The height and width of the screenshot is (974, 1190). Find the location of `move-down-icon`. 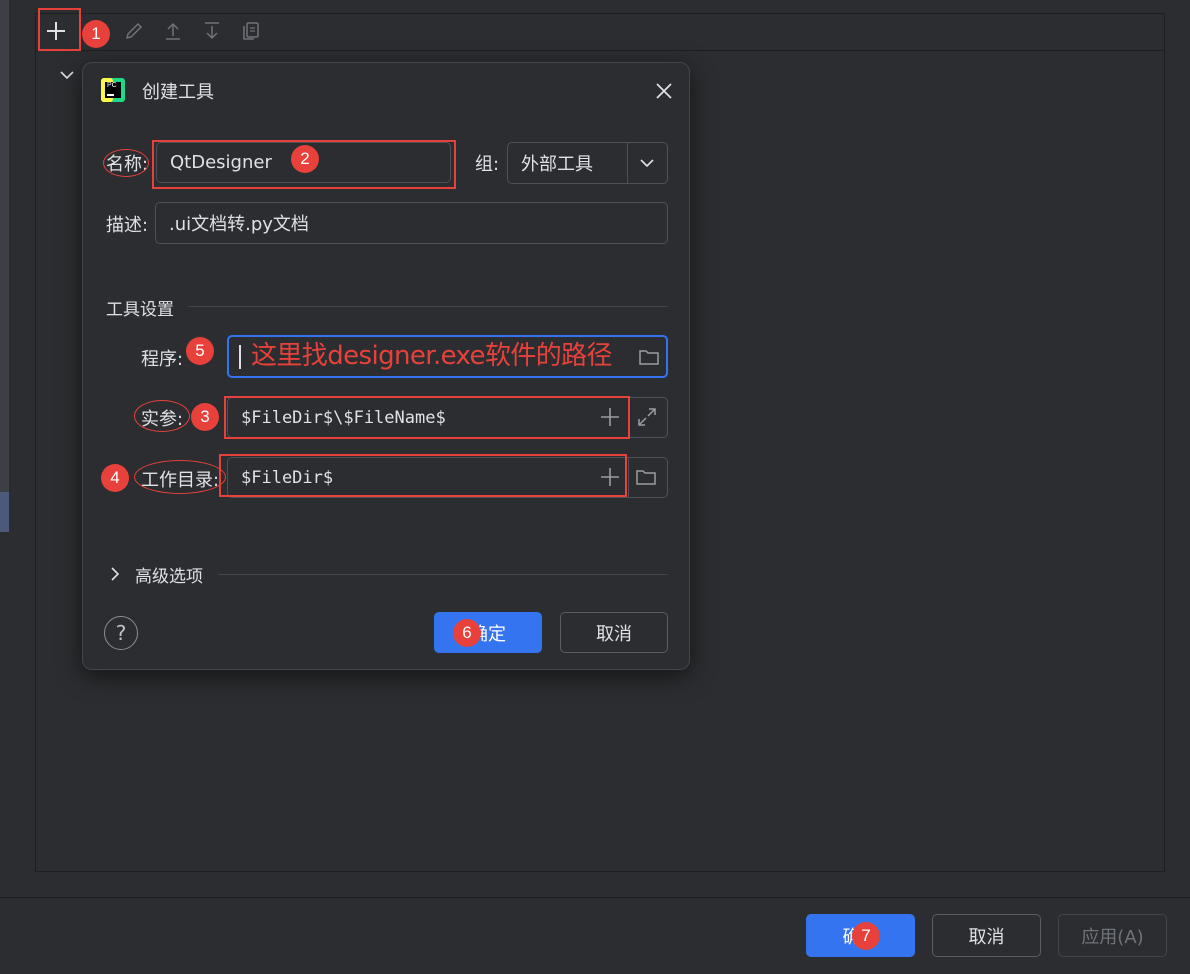

move-down-icon is located at coordinates (212, 31).